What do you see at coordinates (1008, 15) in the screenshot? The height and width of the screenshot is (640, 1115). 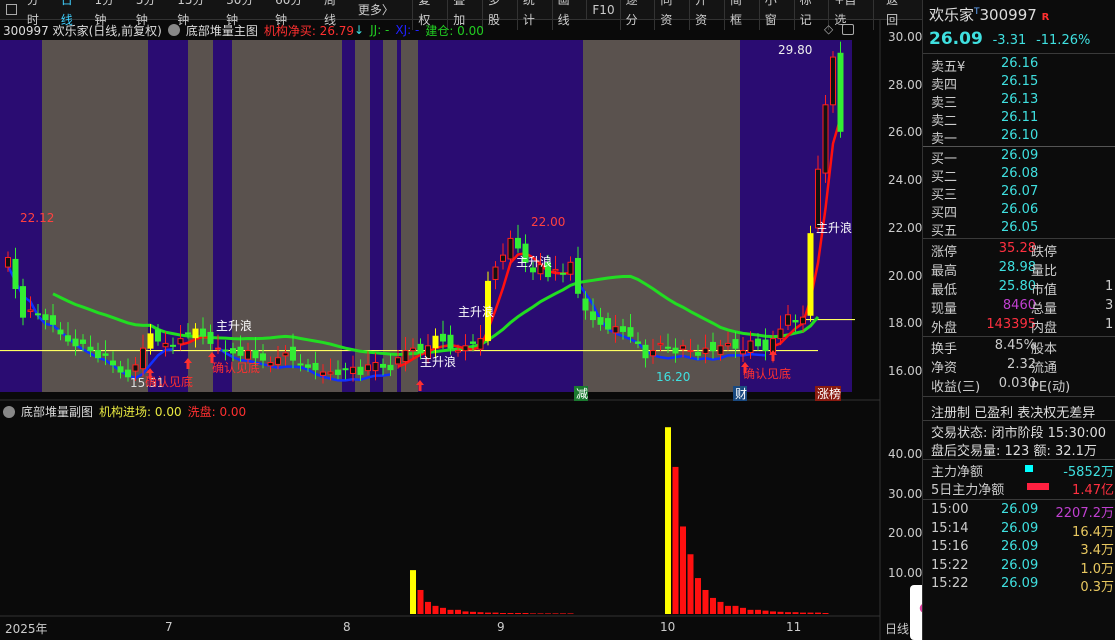 I see `stock-code: 300997` at bounding box center [1008, 15].